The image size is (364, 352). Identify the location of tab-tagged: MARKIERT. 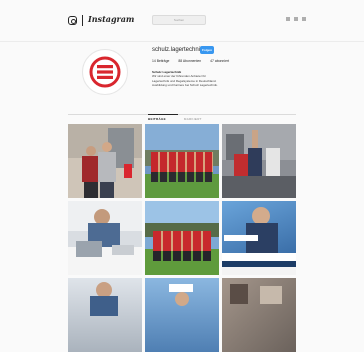
(193, 119).